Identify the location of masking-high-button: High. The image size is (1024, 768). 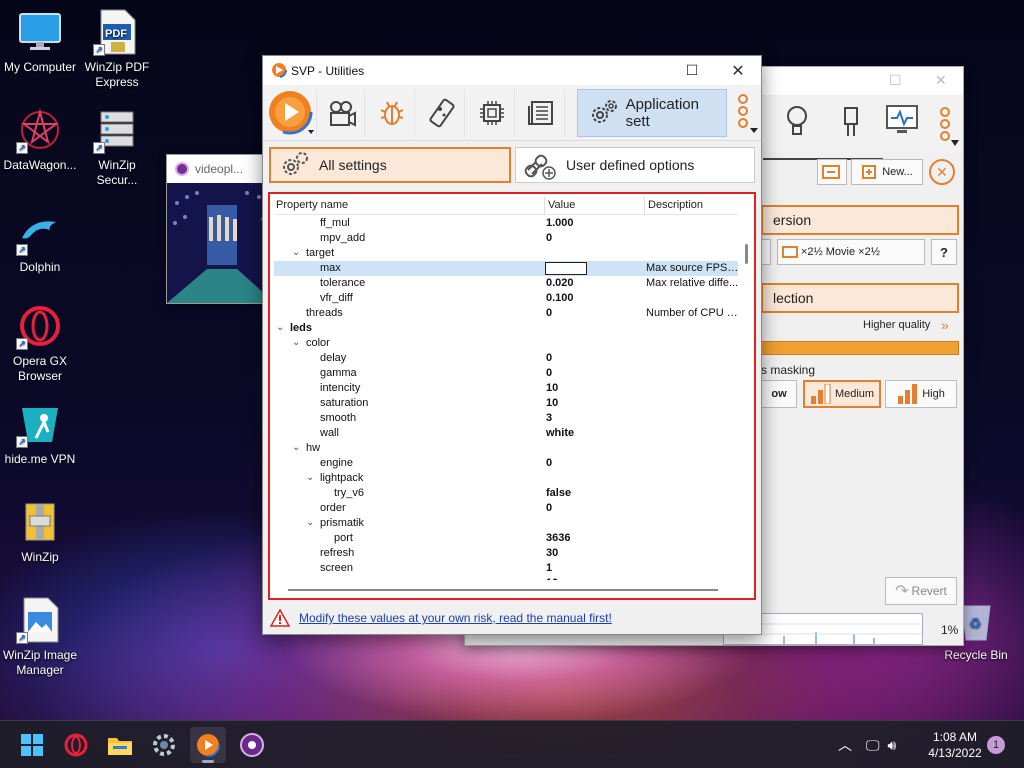
(921, 394).